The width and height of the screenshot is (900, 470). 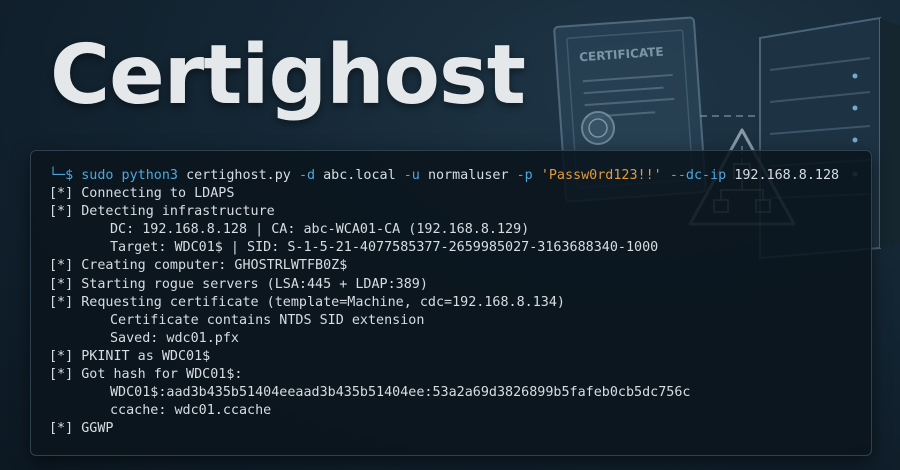 What do you see at coordinates (162, 212) in the screenshot?
I see `output-line: [*] Detecting infrastructure` at bounding box center [162, 212].